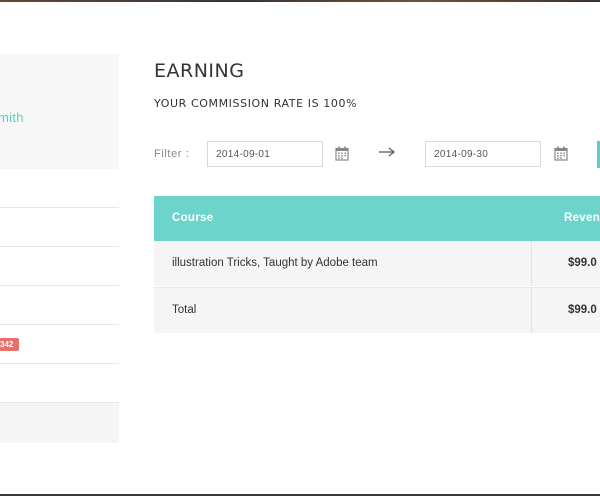 The width and height of the screenshot is (600, 498). I want to click on profile-card: mith, so click(59, 112).